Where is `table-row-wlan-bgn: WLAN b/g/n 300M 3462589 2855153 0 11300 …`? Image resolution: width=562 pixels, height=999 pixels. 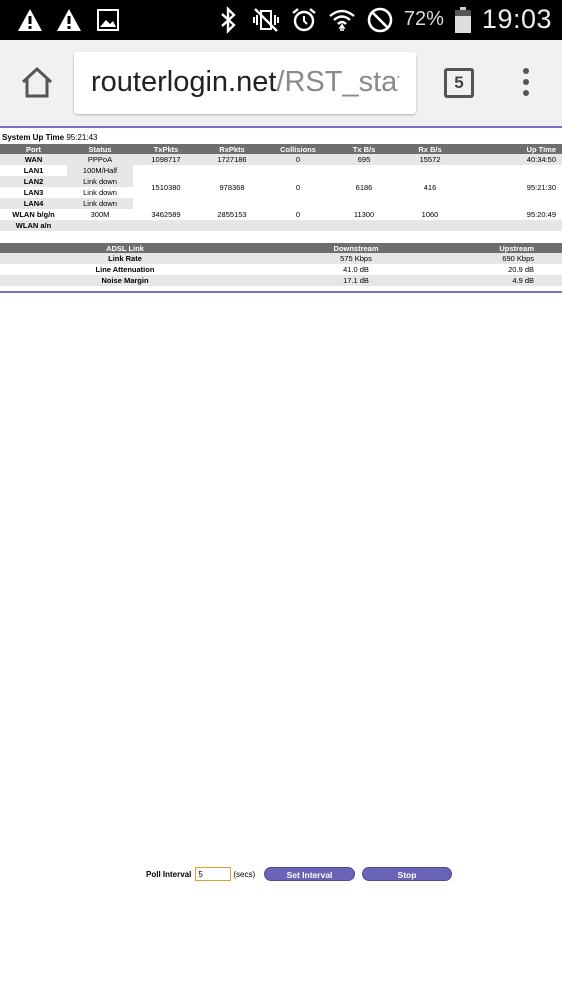
table-row-wlan-bgn: WLAN b/g/n 300M 3462589 2855153 0 11300 … is located at coordinates (281, 214).